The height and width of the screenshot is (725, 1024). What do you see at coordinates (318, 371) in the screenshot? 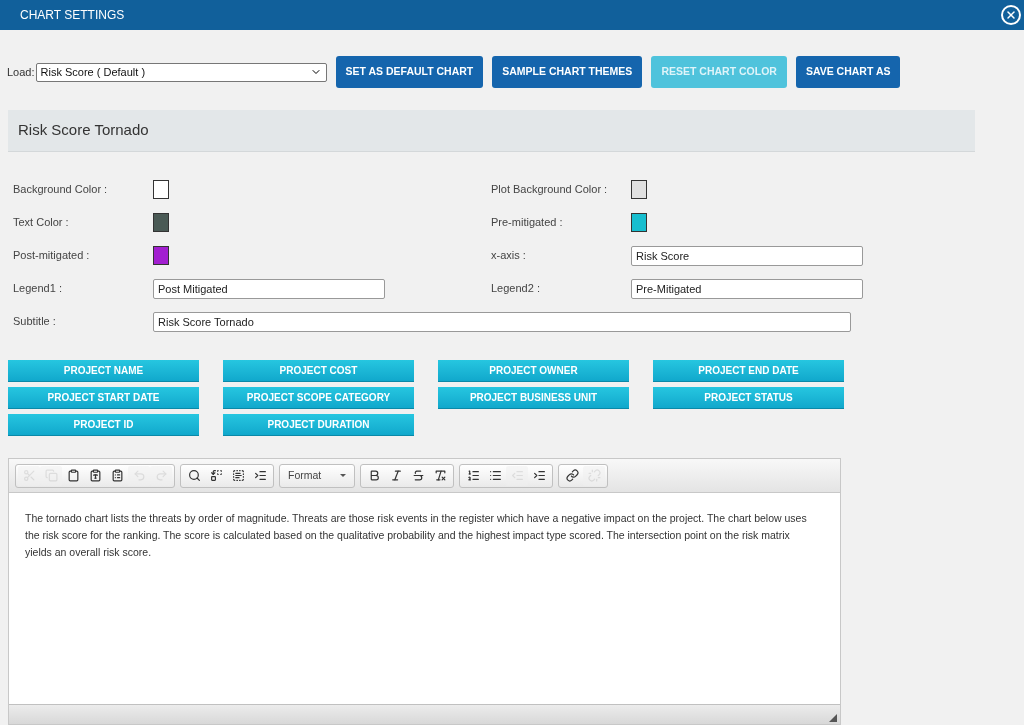
I see `field-button: PROJECT COST` at bounding box center [318, 371].